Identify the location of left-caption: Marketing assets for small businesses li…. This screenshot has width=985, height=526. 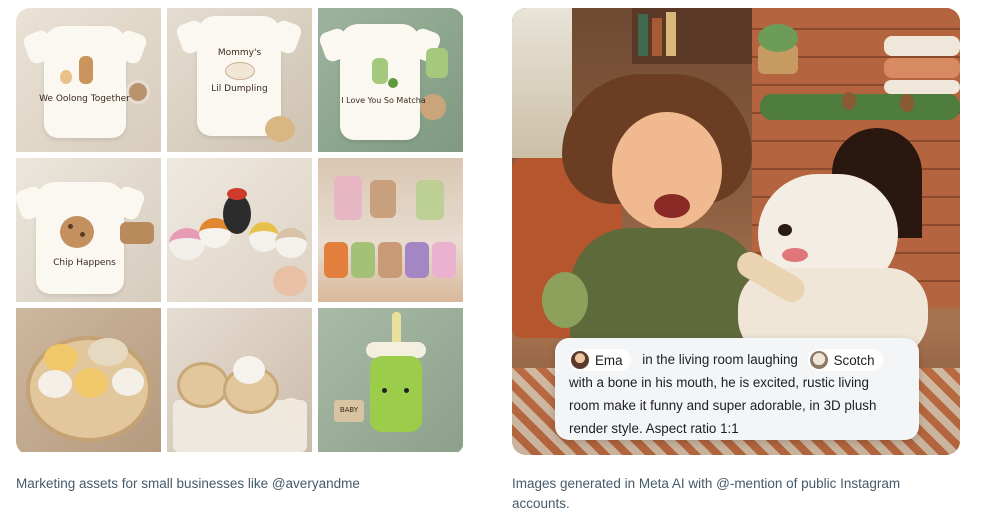
(188, 483).